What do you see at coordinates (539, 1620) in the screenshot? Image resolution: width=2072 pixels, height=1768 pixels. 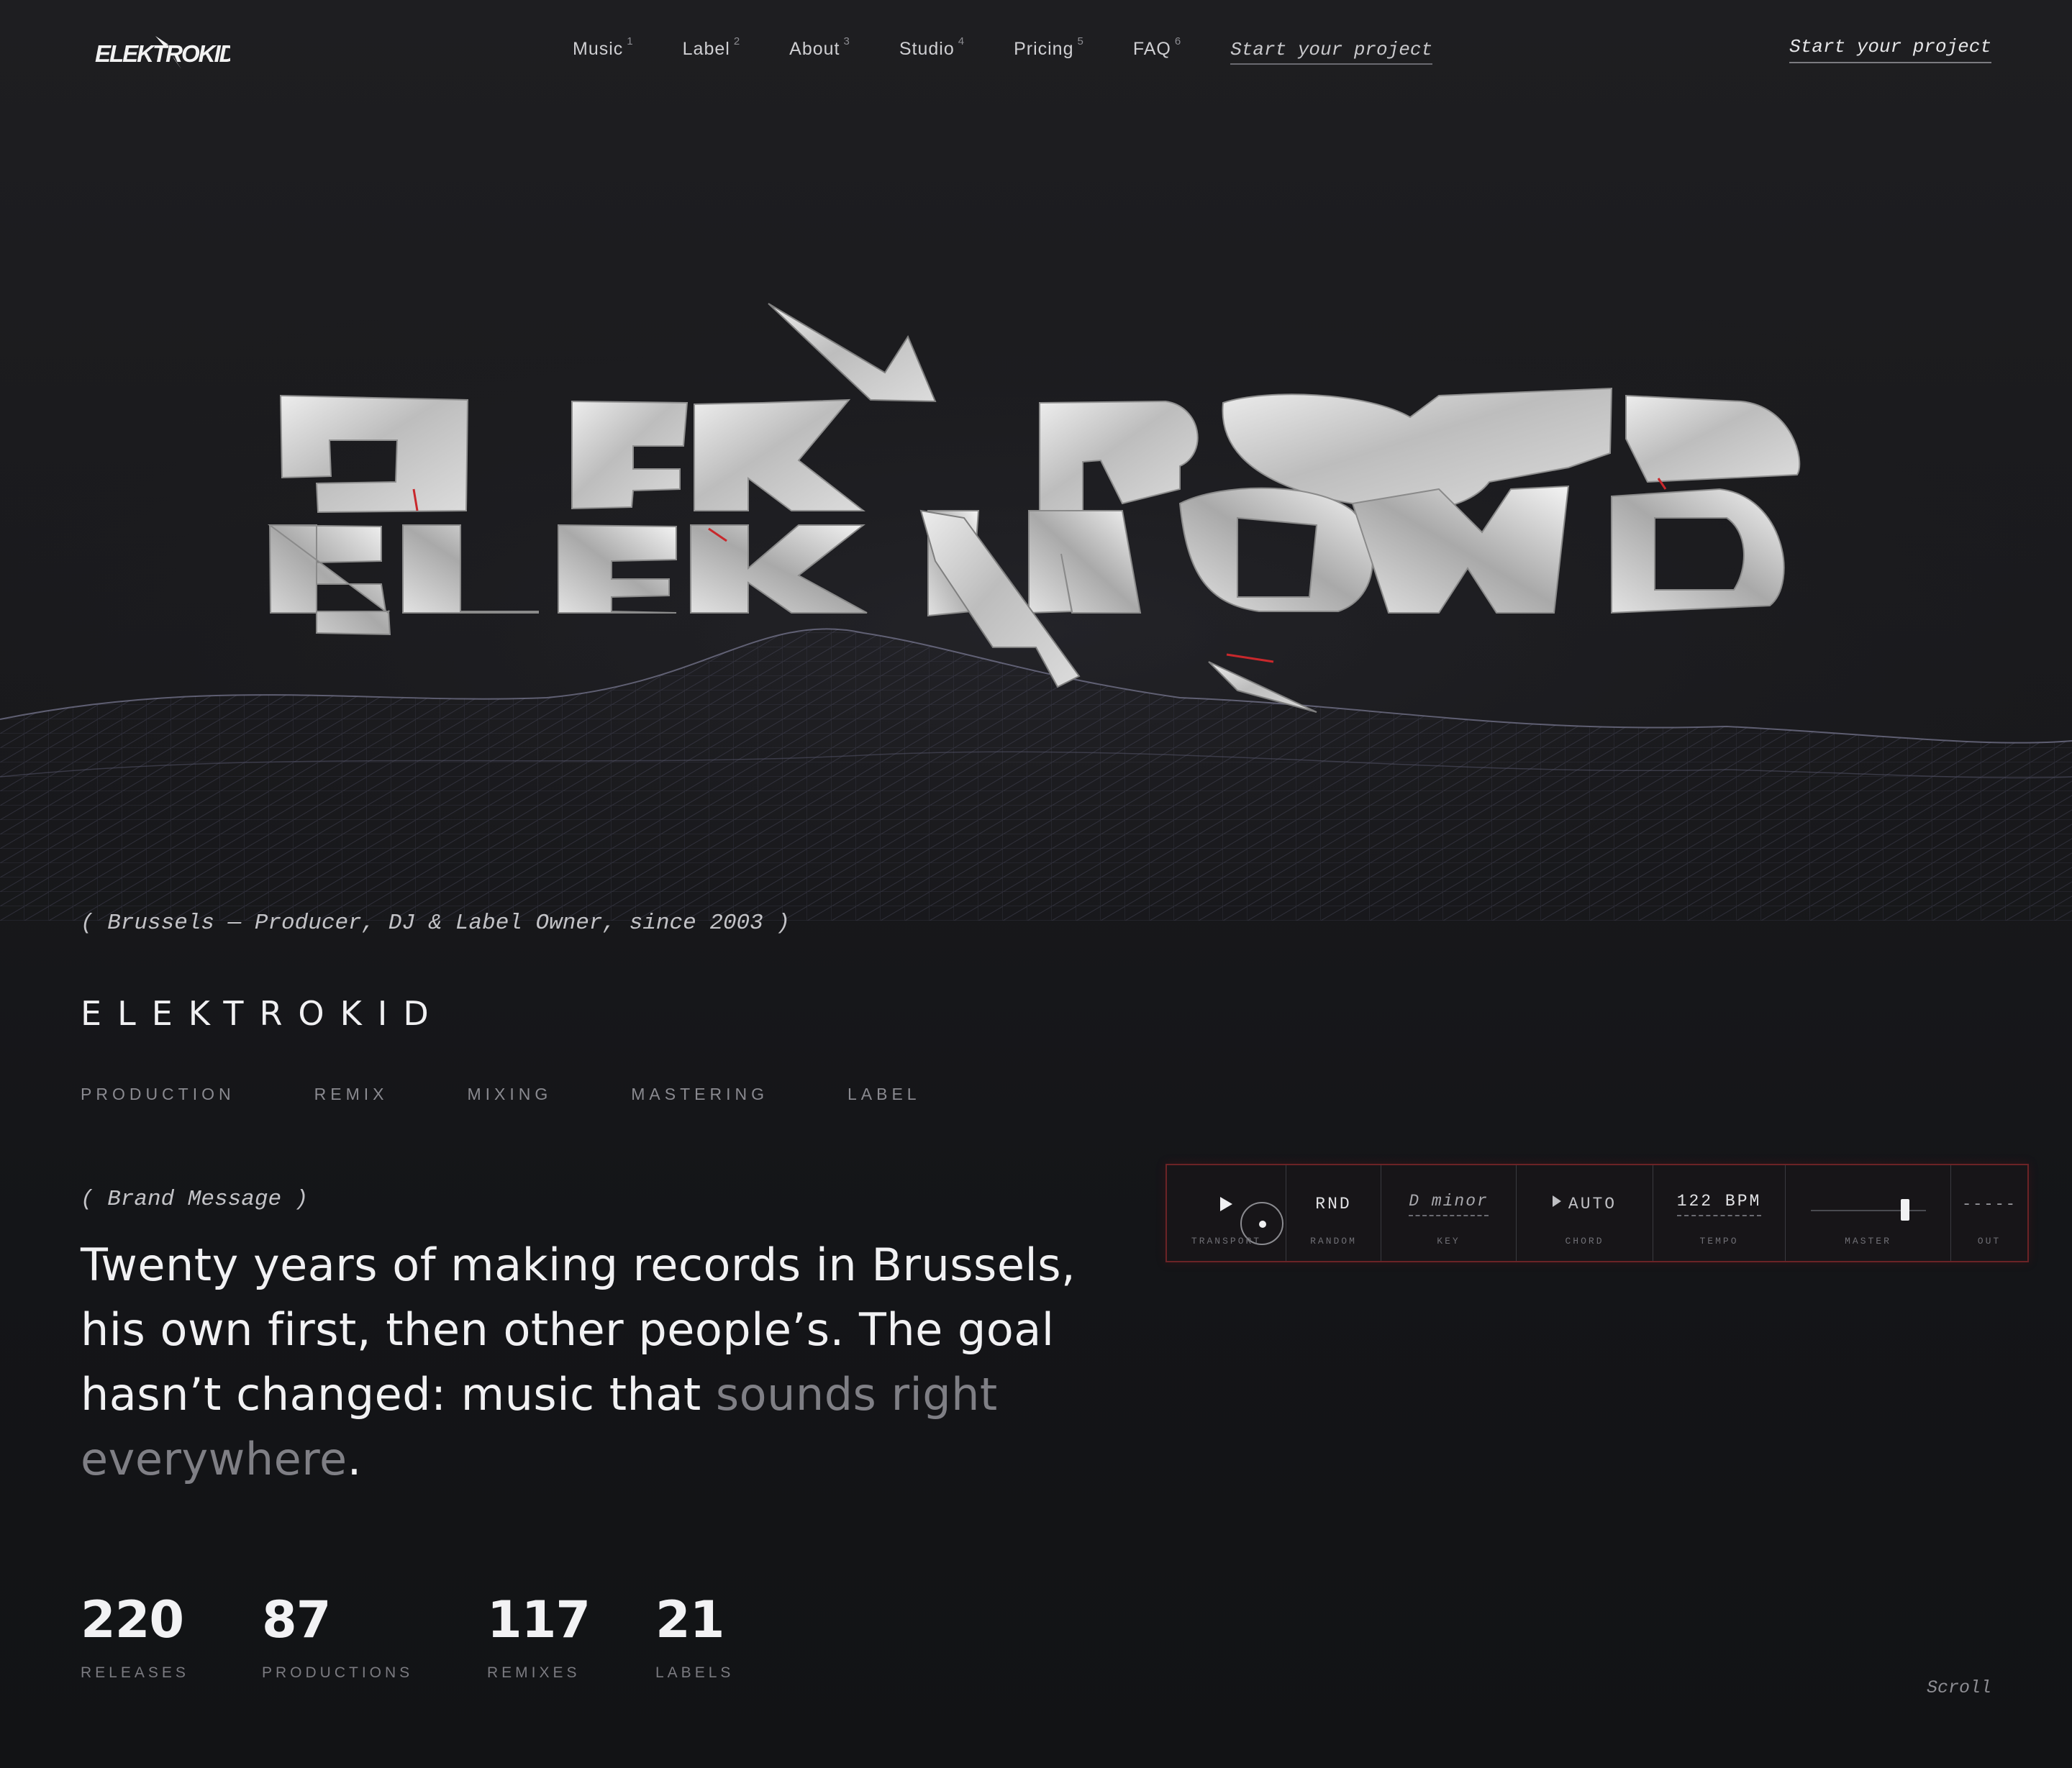 I see `stat-value: 117` at bounding box center [539, 1620].